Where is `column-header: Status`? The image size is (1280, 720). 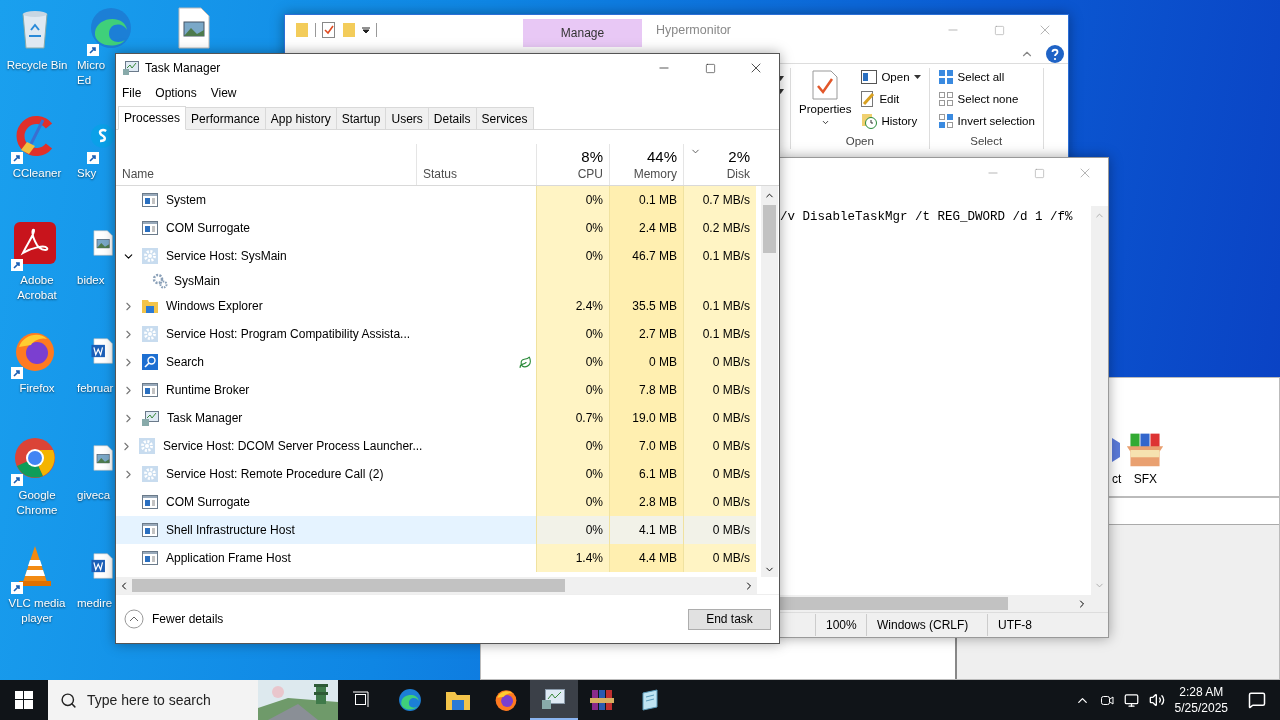 column-header: Status is located at coordinates (476, 164).